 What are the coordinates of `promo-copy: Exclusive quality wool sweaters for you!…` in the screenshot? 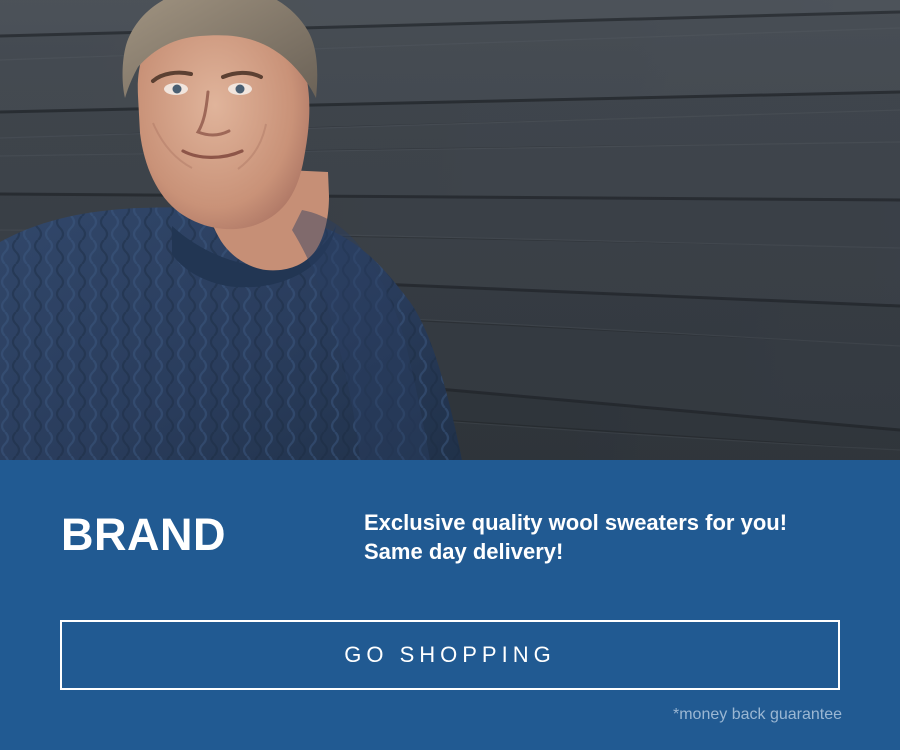 It's located at (599, 537).